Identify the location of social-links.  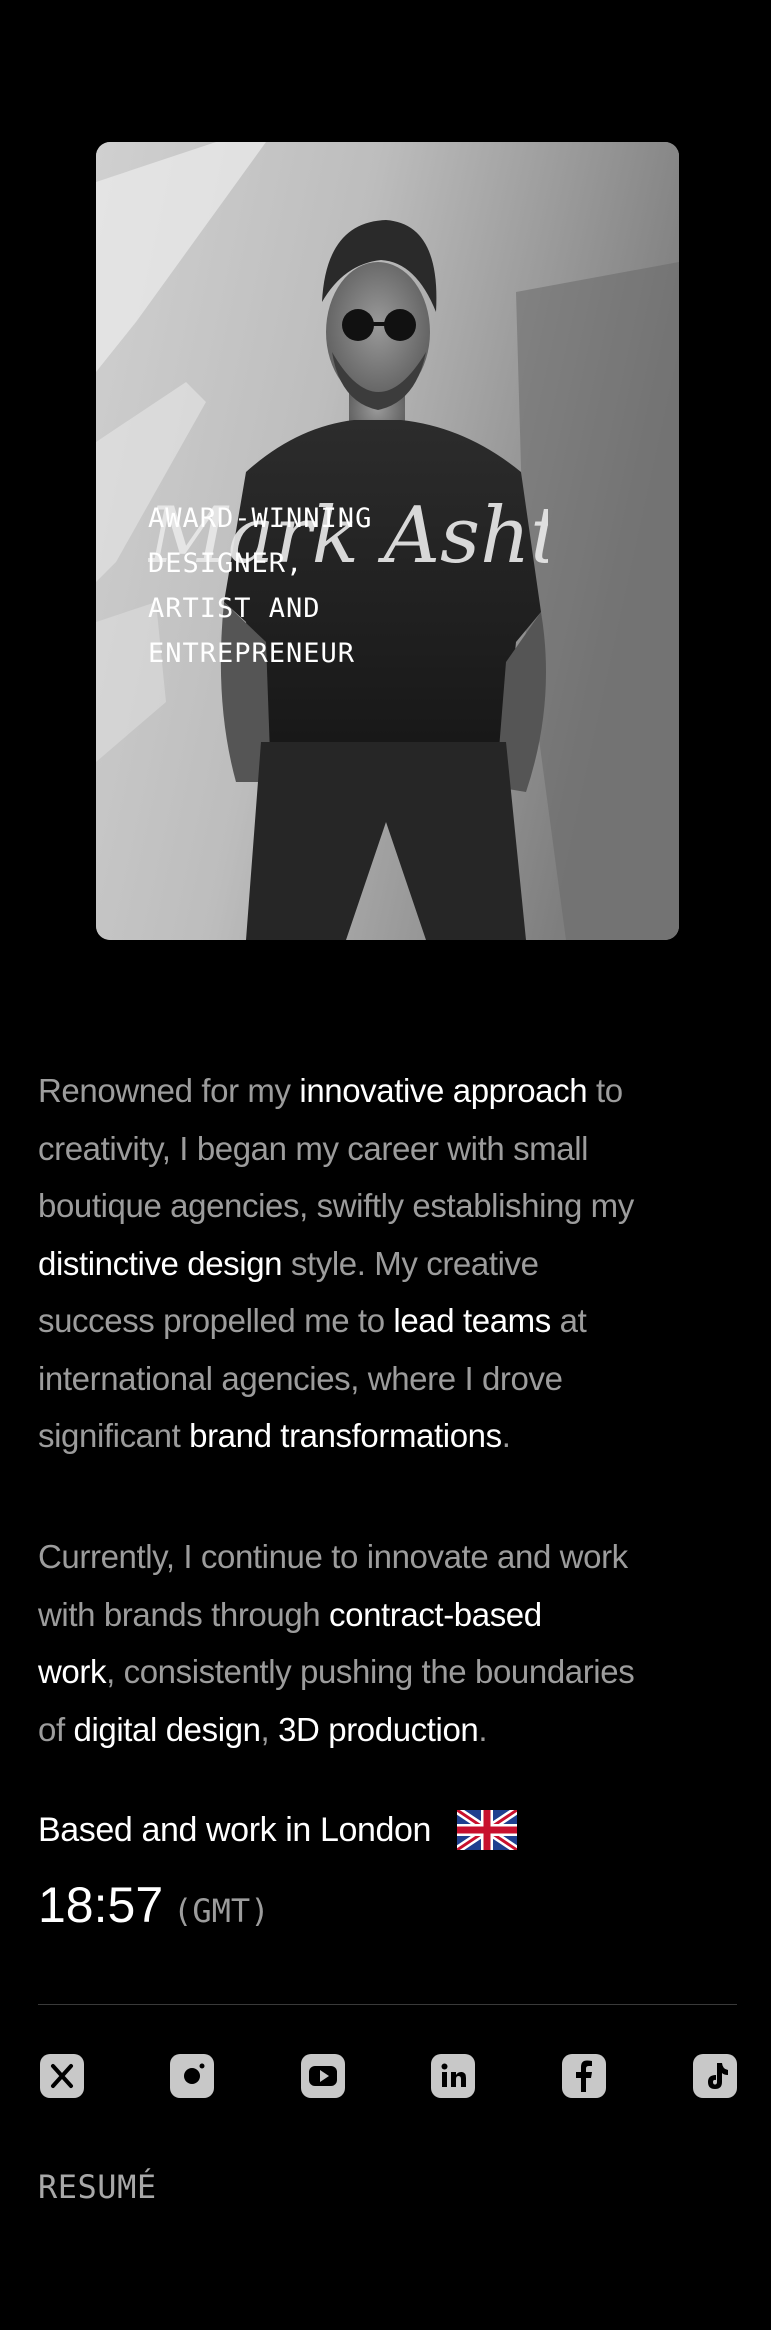
(387, 2078).